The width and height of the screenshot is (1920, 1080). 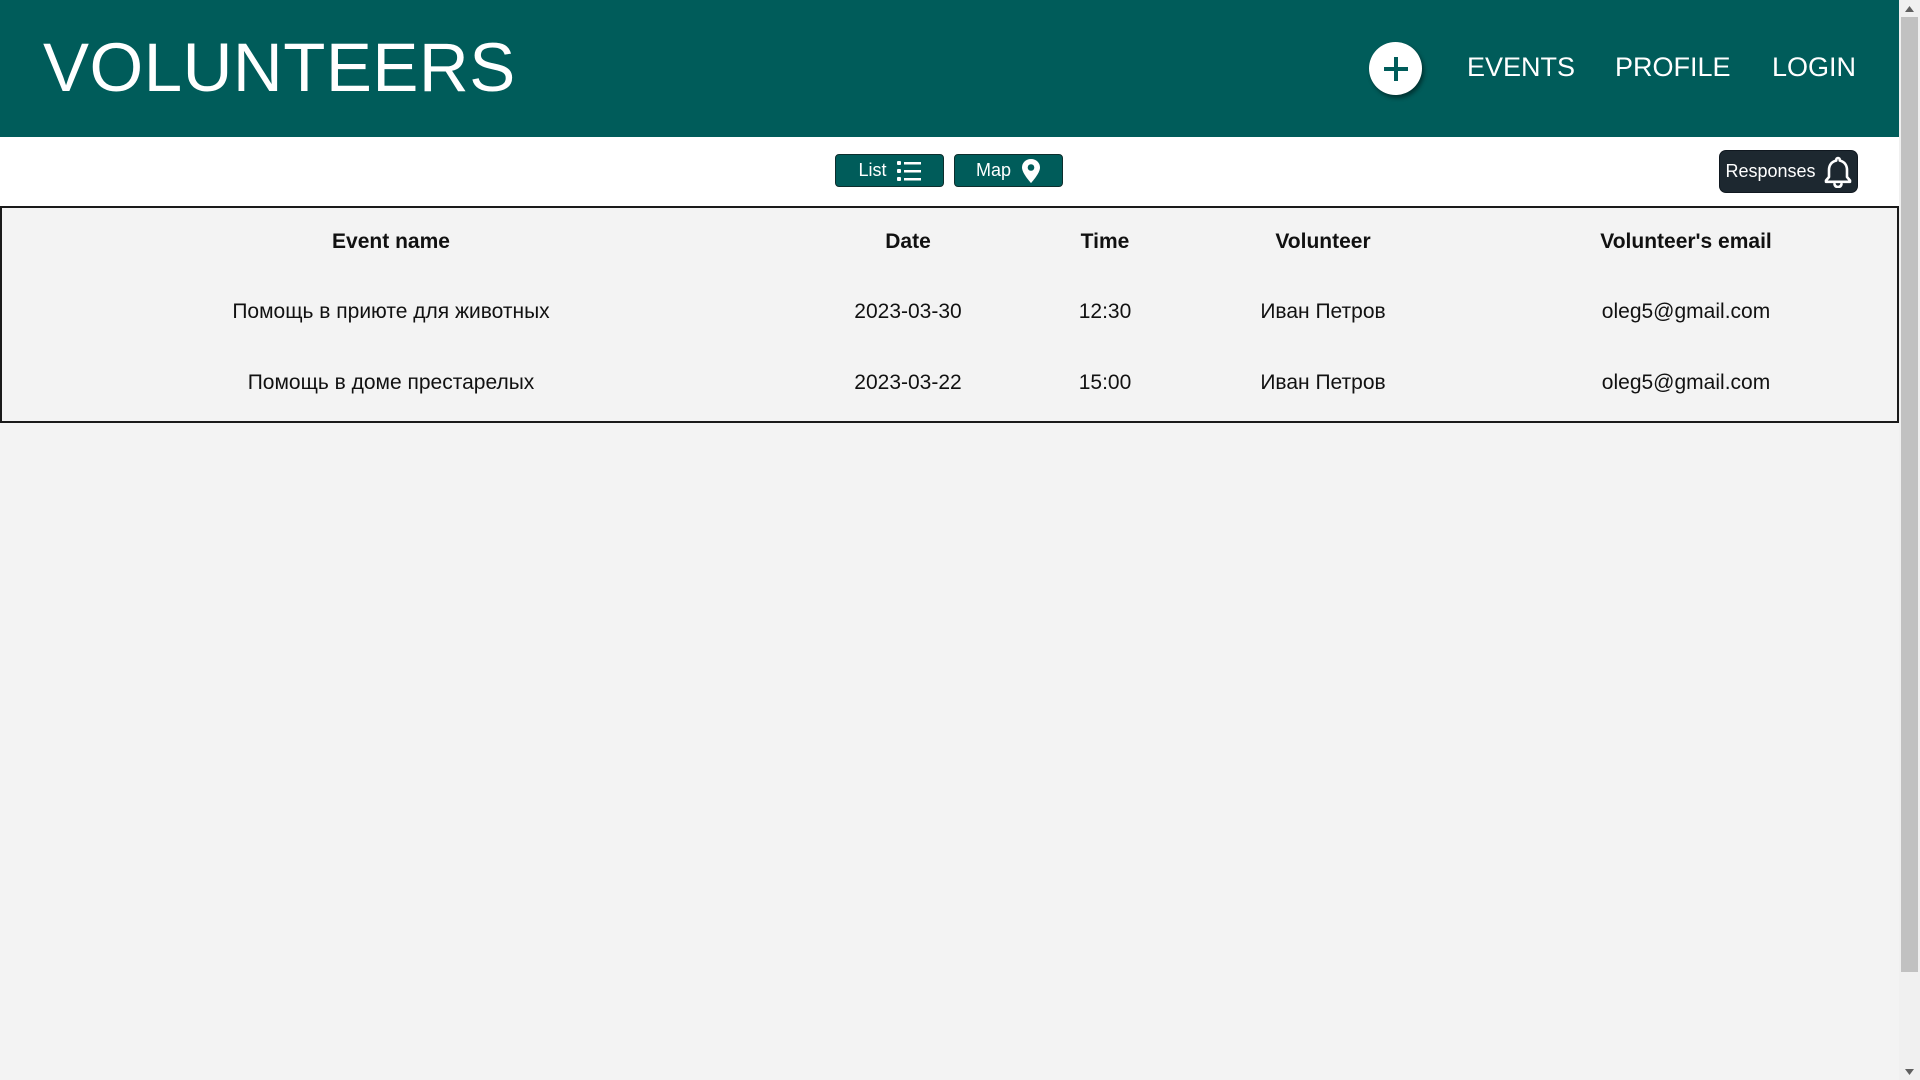 I want to click on responses-button-label: Responses, so click(x=1770, y=171).